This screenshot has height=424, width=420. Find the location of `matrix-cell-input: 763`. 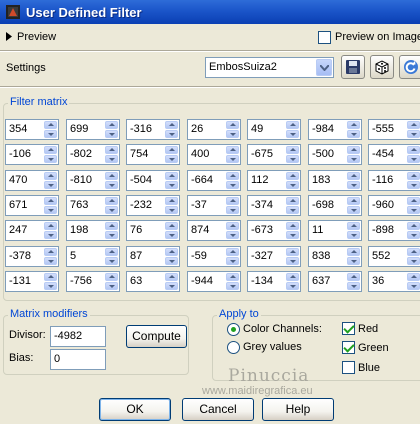

matrix-cell-input: 763 is located at coordinates (93, 205).